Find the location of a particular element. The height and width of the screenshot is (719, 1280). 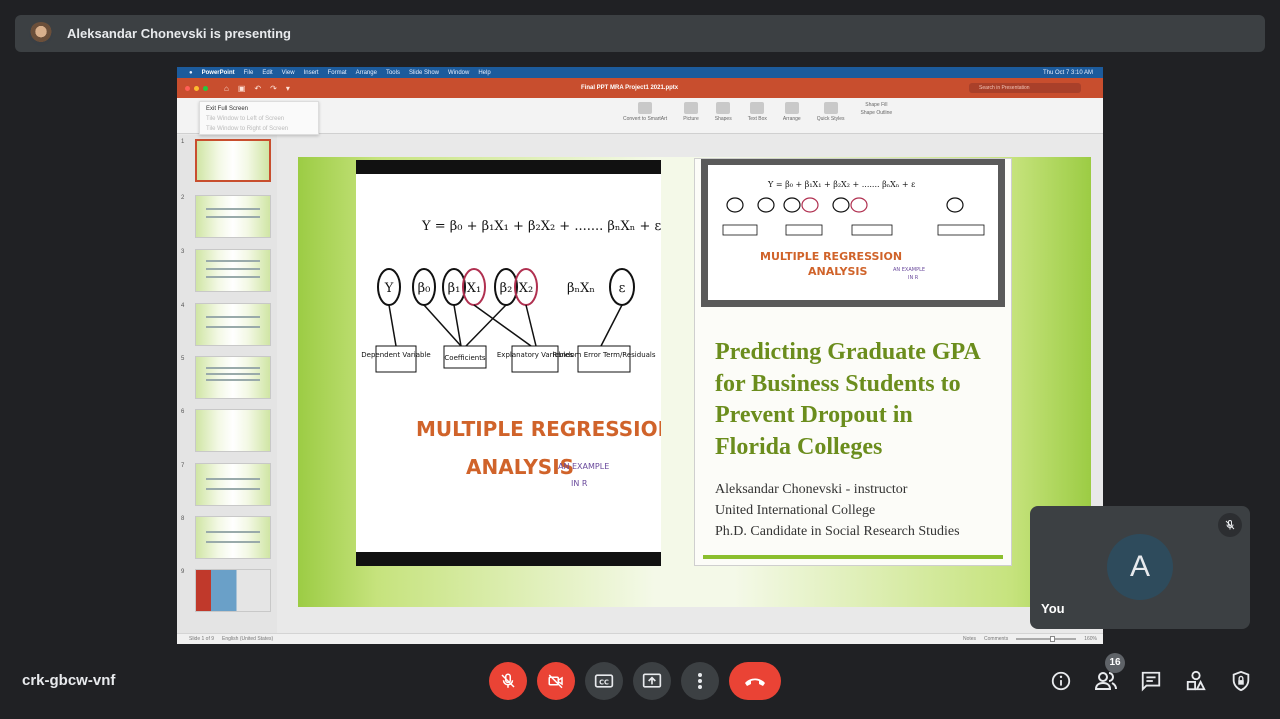

status-slide-count: Slide 1 of 9 is located at coordinates (202, 639).